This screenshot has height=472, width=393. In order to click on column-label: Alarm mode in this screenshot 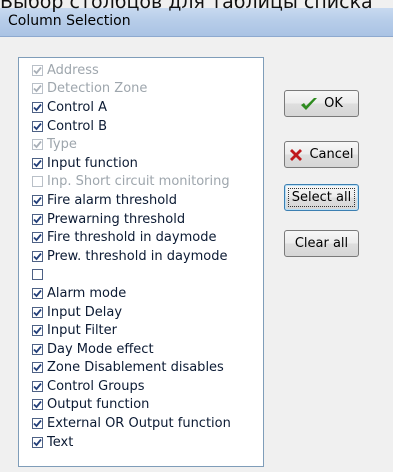, I will do `click(87, 293)`.